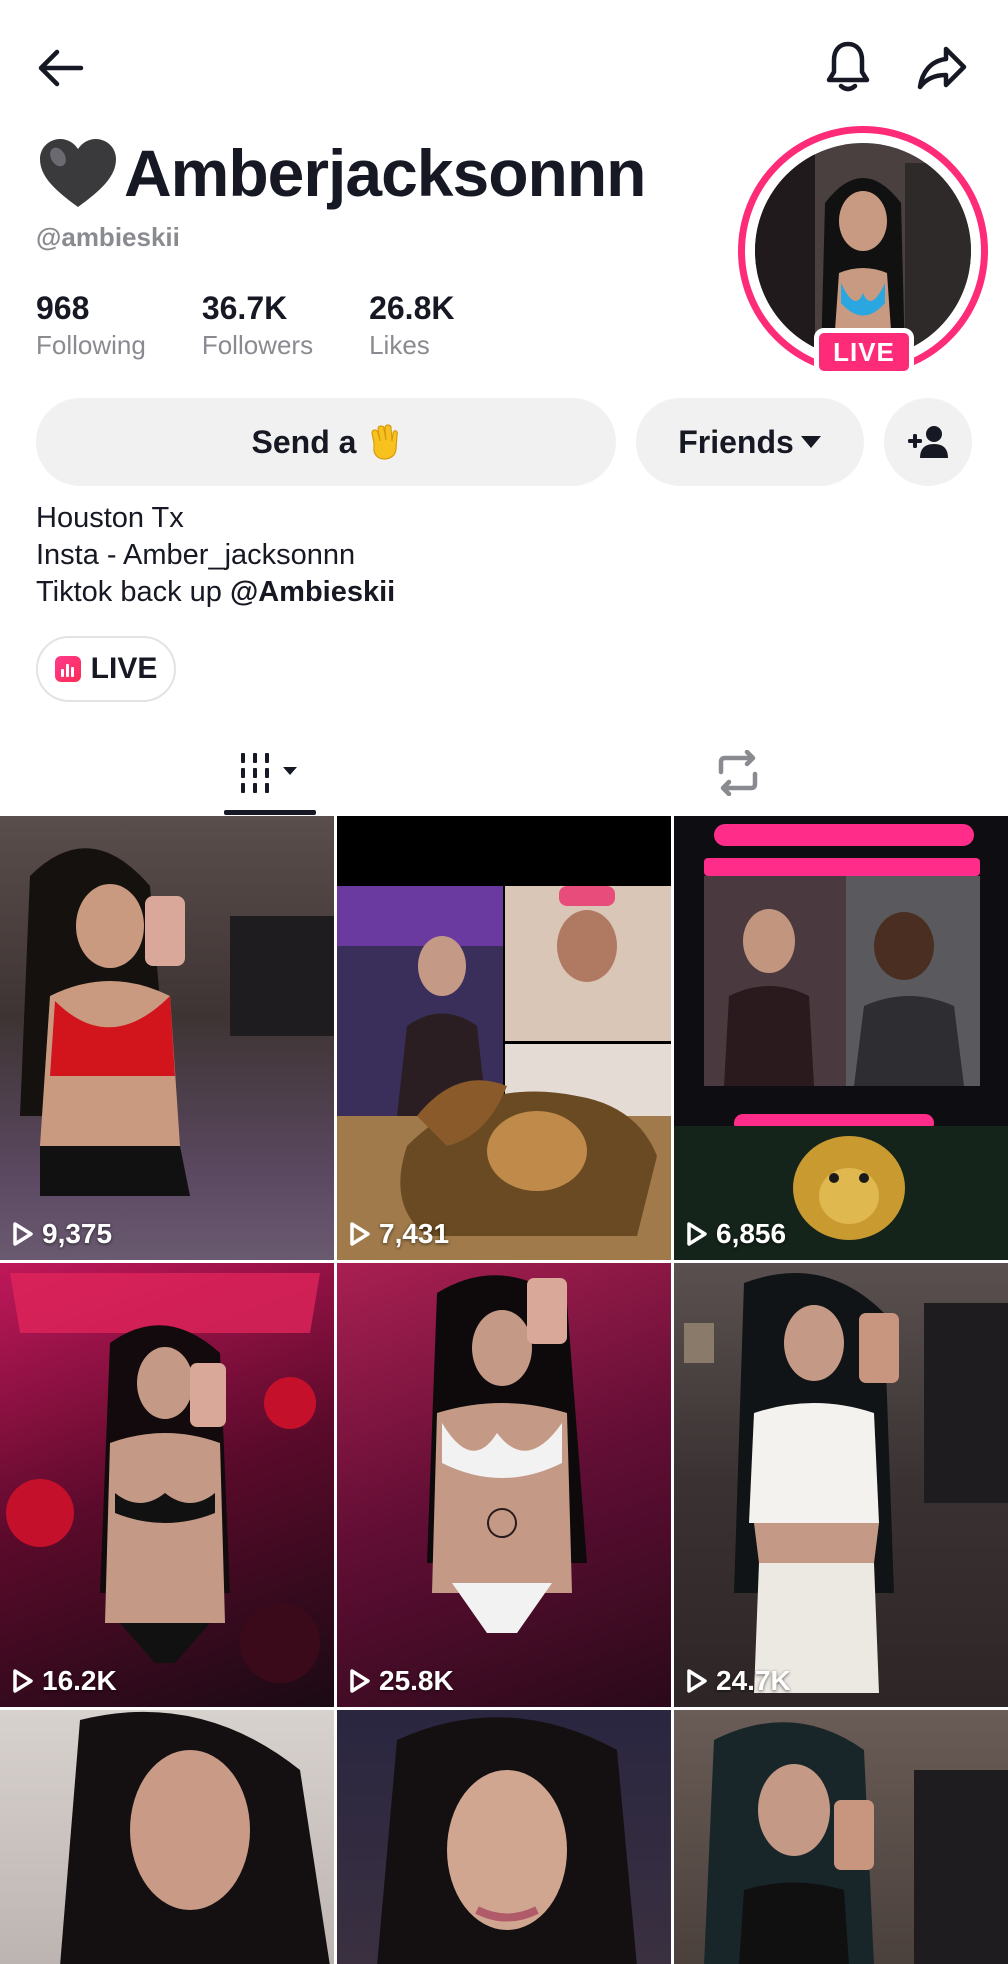  I want to click on repost-icon, so click(738, 773).